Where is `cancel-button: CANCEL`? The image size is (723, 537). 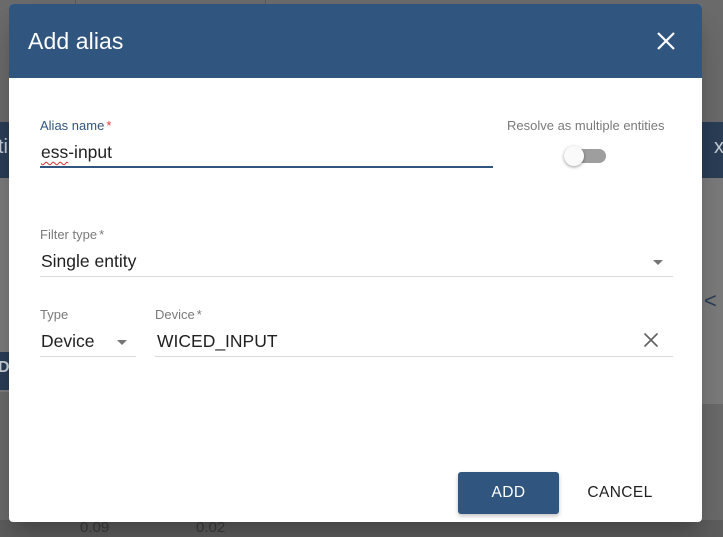
cancel-button: CANCEL is located at coordinates (620, 493).